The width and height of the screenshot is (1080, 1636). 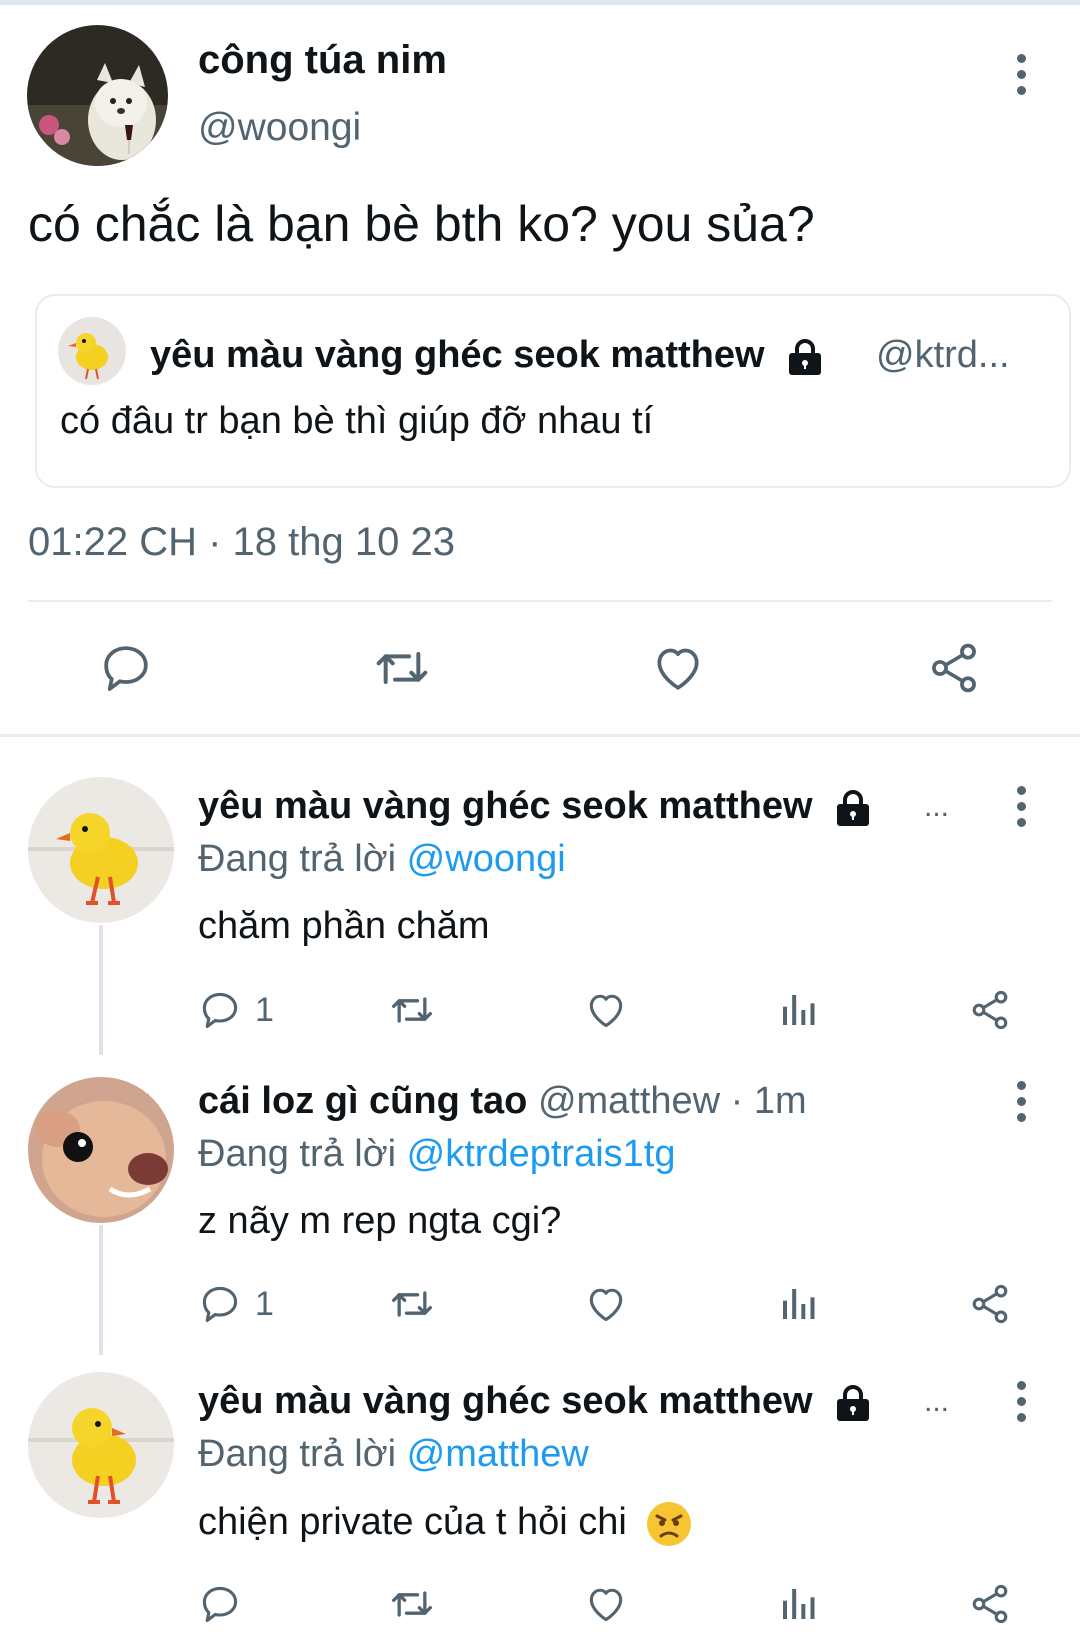 What do you see at coordinates (97, 95) in the screenshot?
I see `author-avatar` at bounding box center [97, 95].